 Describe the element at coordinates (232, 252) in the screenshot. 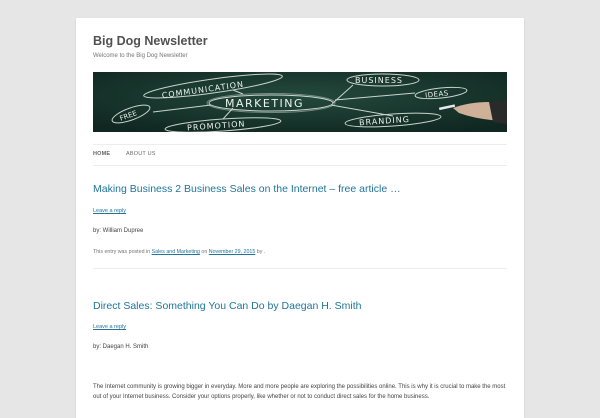

I see `date-link: November 29, 2015` at that location.